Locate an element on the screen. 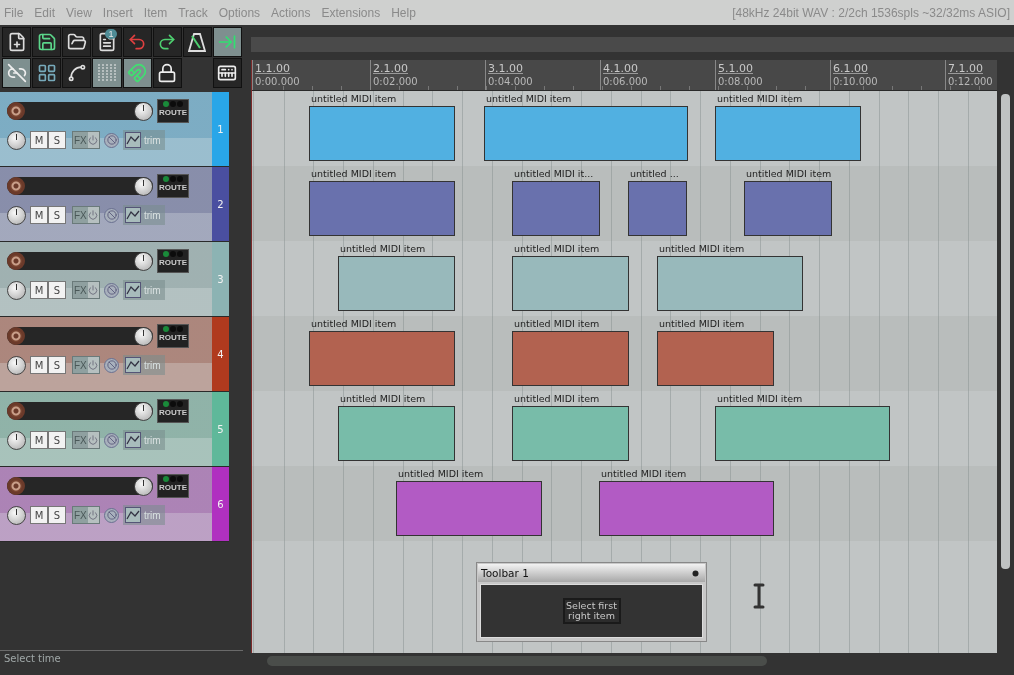  menu-item: Help is located at coordinates (407, 12).